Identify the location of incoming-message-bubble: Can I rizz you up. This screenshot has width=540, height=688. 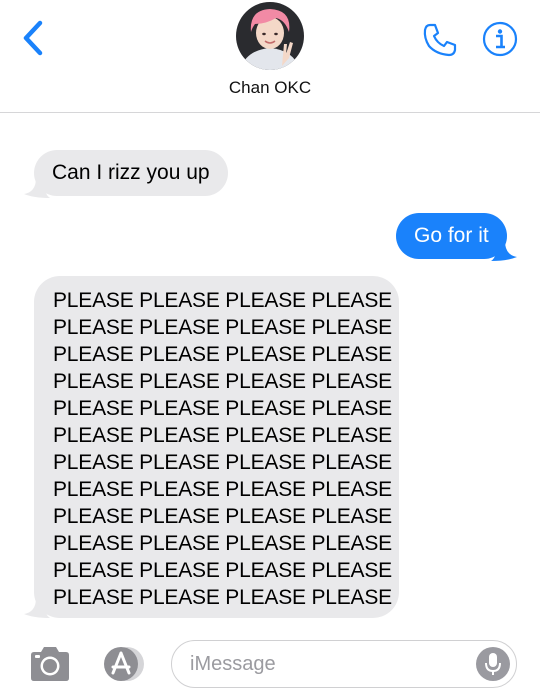
(131, 173).